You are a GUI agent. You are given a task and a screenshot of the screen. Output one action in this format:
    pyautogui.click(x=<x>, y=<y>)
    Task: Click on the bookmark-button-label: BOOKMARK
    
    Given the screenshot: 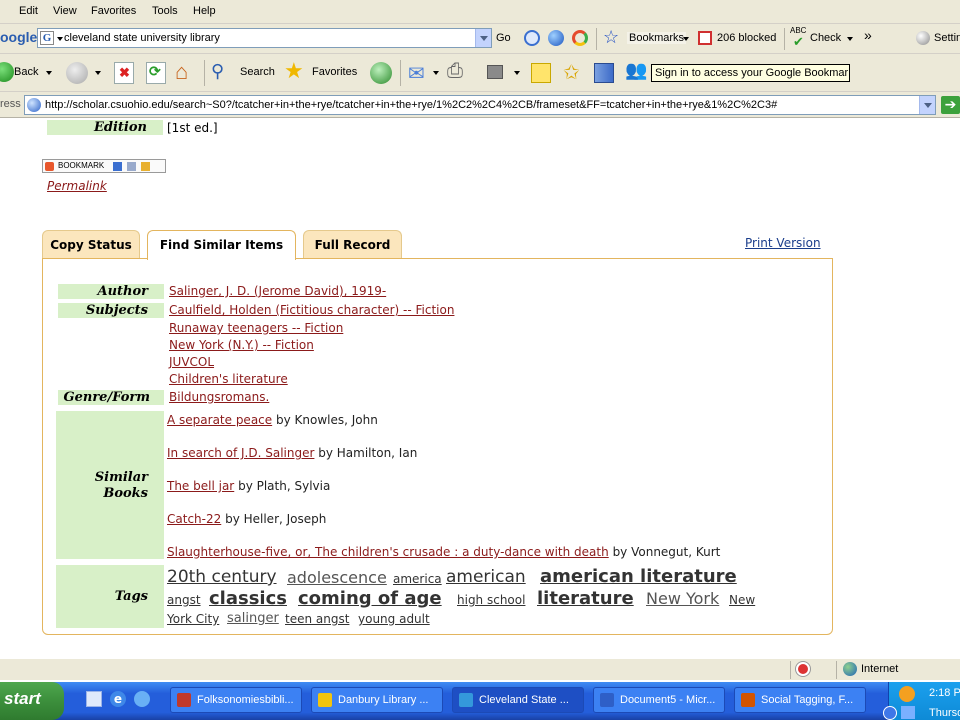 What is the action you would take?
    pyautogui.click(x=81, y=165)
    